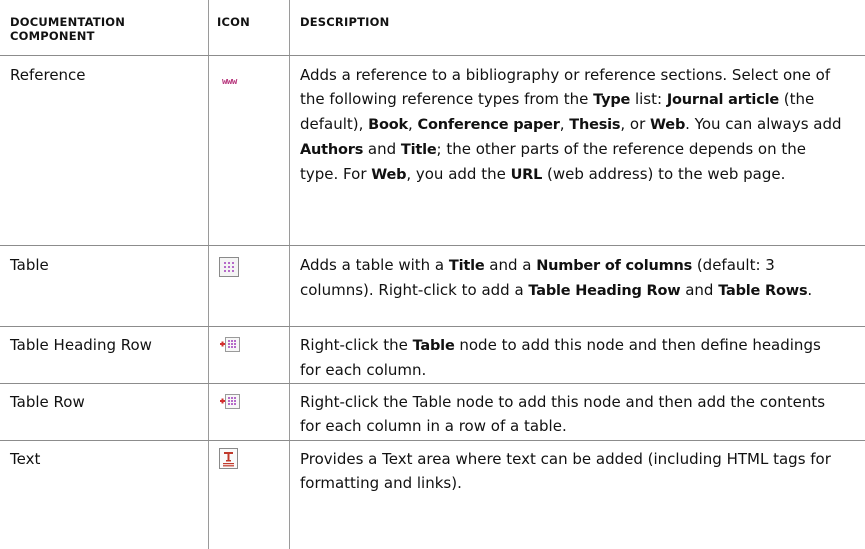  Describe the element at coordinates (48, 75) in the screenshot. I see `component-name: Reference` at that location.